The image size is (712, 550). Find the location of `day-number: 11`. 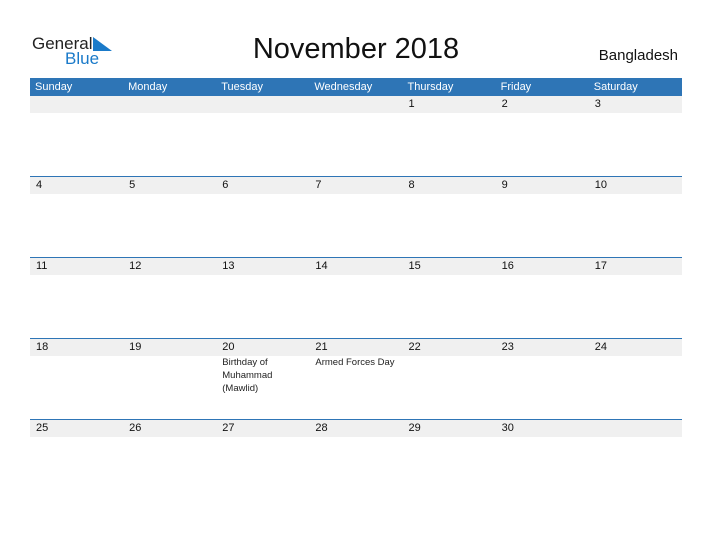

day-number: 11 is located at coordinates (42, 266).